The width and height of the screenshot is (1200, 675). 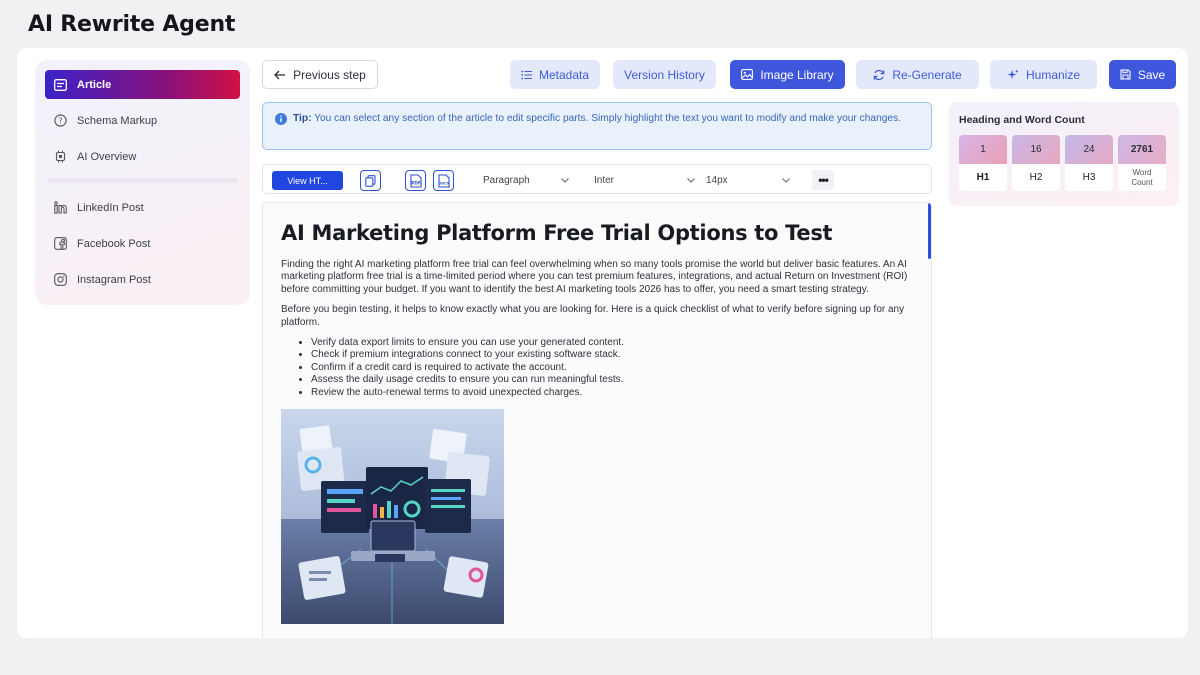 I want to click on previous-step-button: Previous step, so click(x=320, y=74).